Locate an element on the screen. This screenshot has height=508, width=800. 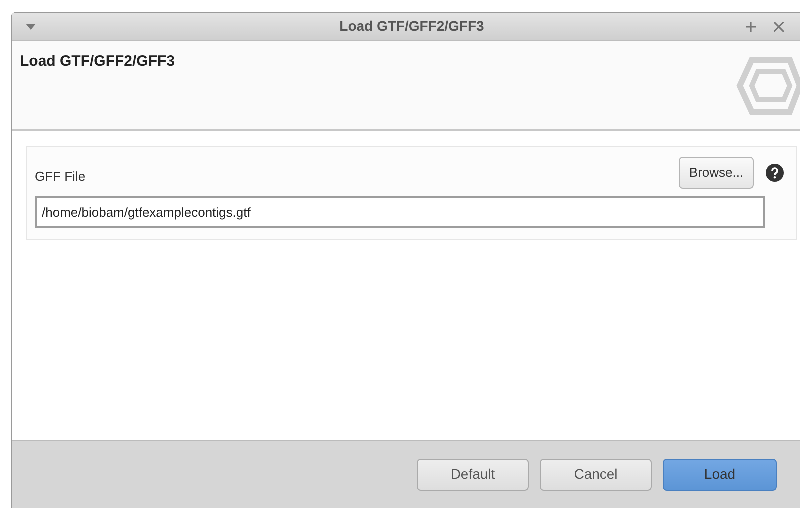
plus-icon is located at coordinates (751, 27).